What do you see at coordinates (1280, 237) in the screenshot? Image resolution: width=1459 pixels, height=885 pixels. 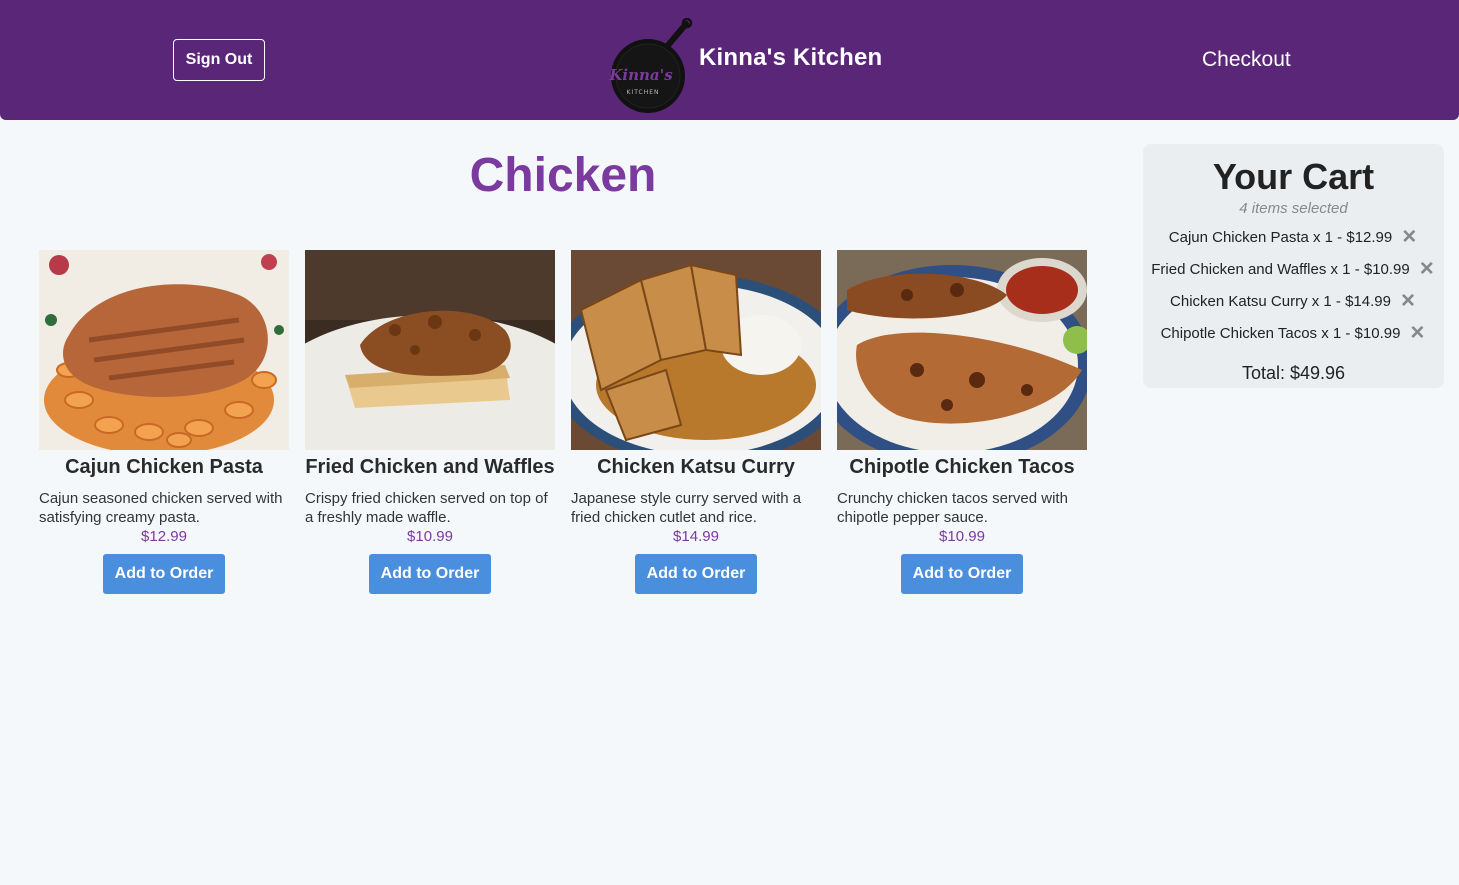 I see `cart-item-text: Cajun Chicken Pasta x 1 - $12.99` at bounding box center [1280, 237].